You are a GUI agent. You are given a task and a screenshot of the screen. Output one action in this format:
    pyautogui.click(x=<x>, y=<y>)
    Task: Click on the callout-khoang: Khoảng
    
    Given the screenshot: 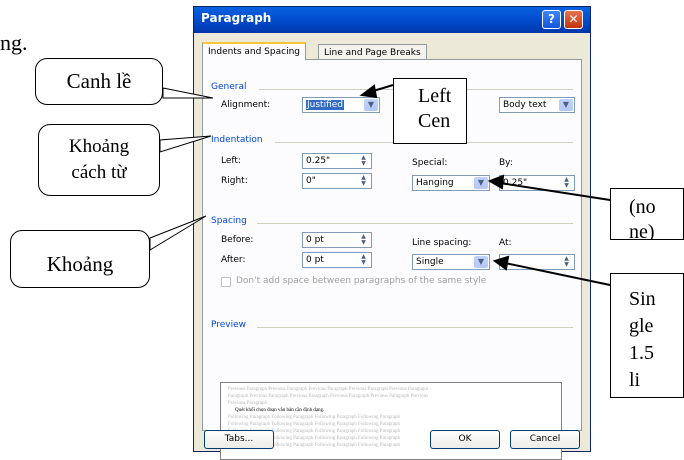 What is the action you would take?
    pyautogui.click(x=80, y=259)
    